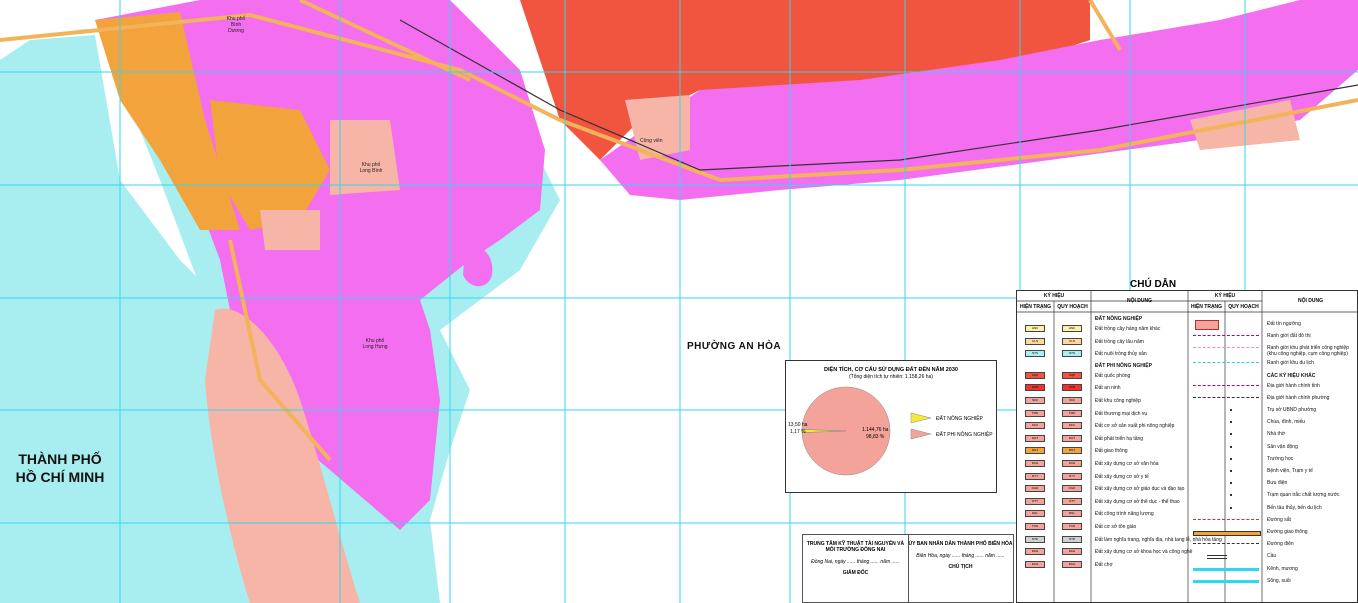 The image size is (1358, 603). Describe the element at coordinates (1108, 388) in the screenshot. I see `legend-item-label: Đất an ninh` at that location.